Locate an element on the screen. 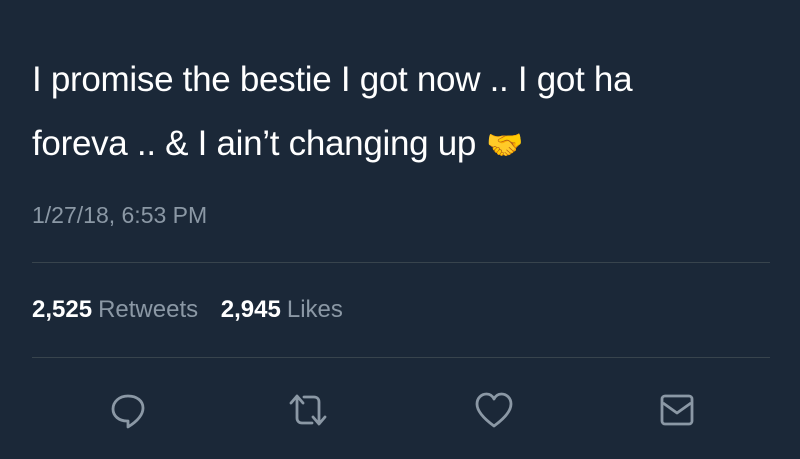 The width and height of the screenshot is (800, 459). reply-icon is located at coordinates (128, 411).